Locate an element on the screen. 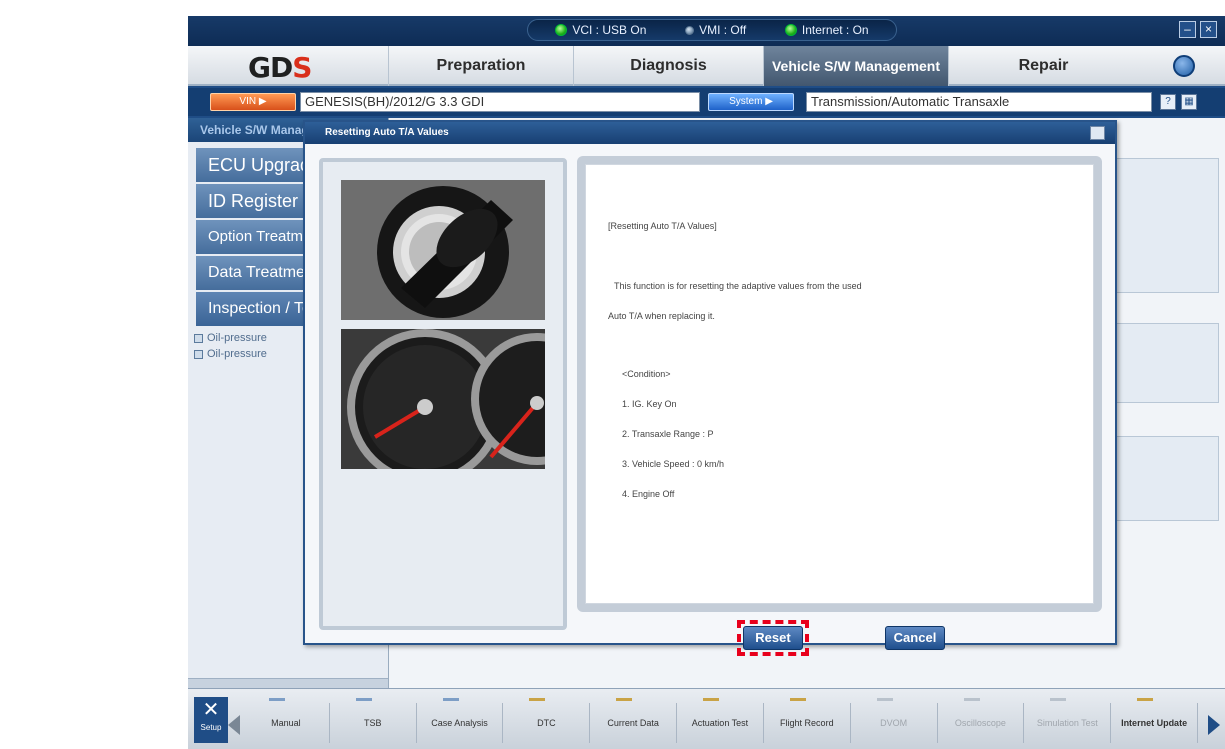  vci-status: VCI : USB On is located at coordinates (600, 30).